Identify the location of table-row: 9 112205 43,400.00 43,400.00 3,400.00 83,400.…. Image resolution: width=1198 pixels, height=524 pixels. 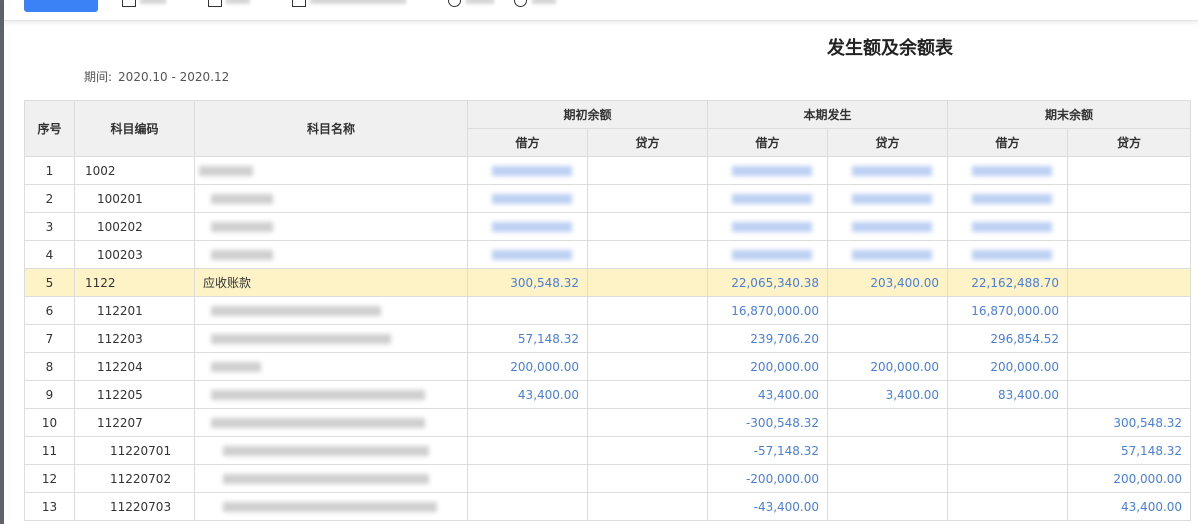
(608, 394).